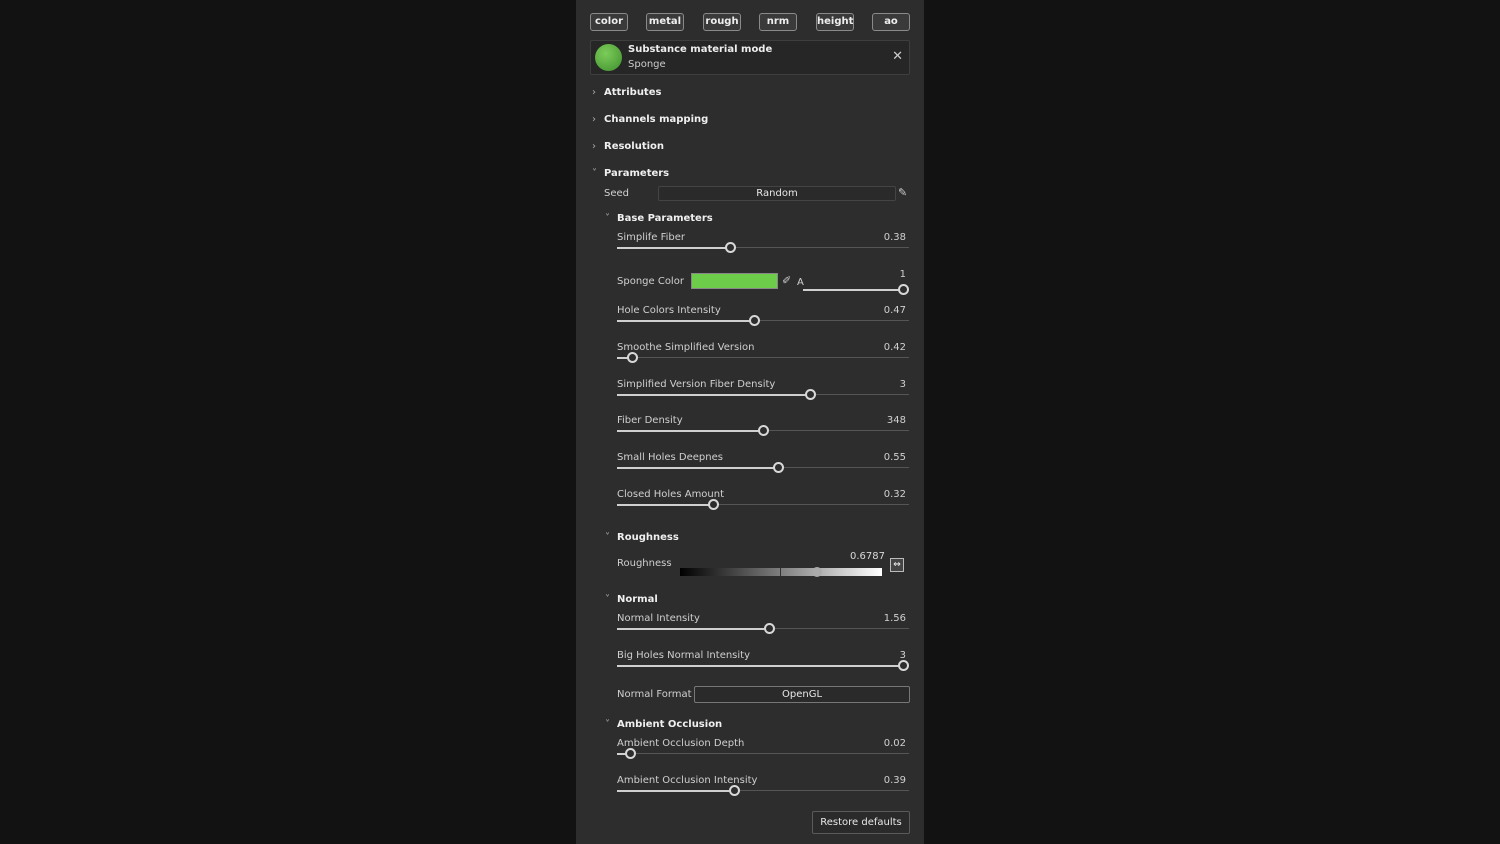 The image size is (1500, 844). What do you see at coordinates (670, 724) in the screenshot?
I see `section-label: Ambient Occlusion` at bounding box center [670, 724].